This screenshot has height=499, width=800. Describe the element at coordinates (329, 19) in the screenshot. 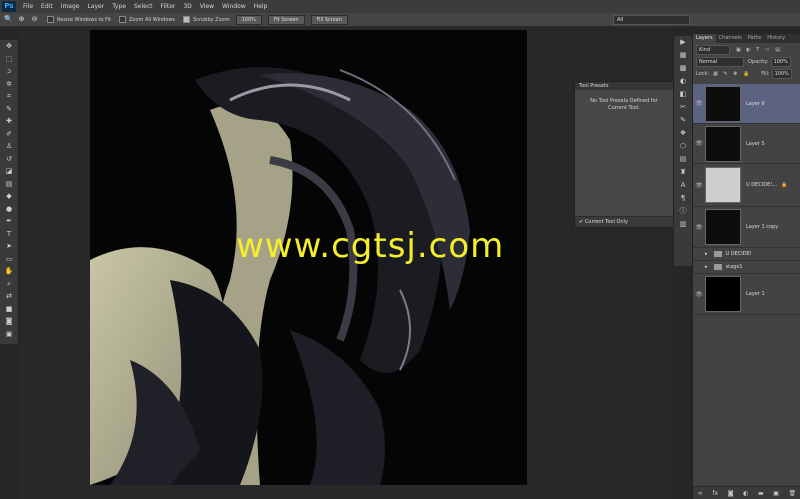

I see `fill-screen-button: Fill Screen` at that location.